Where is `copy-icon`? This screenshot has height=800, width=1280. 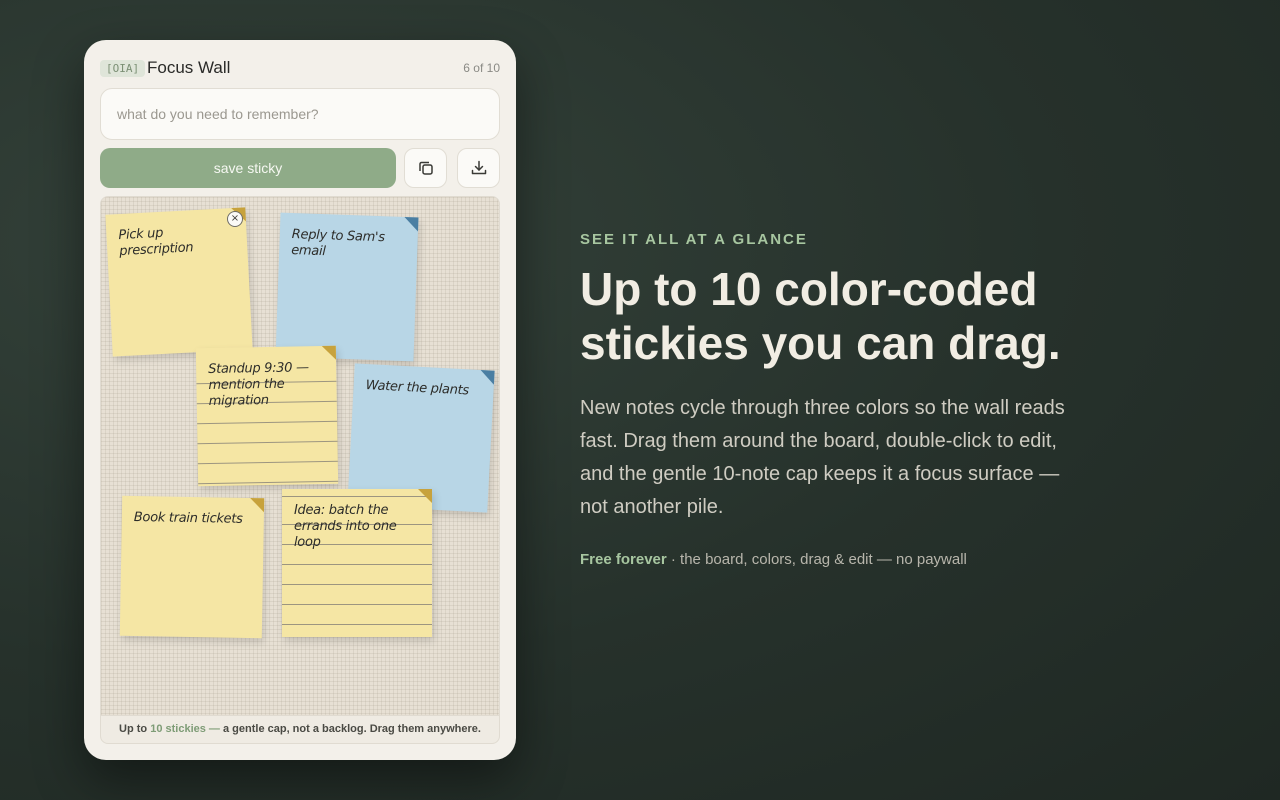
copy-icon is located at coordinates (425, 168).